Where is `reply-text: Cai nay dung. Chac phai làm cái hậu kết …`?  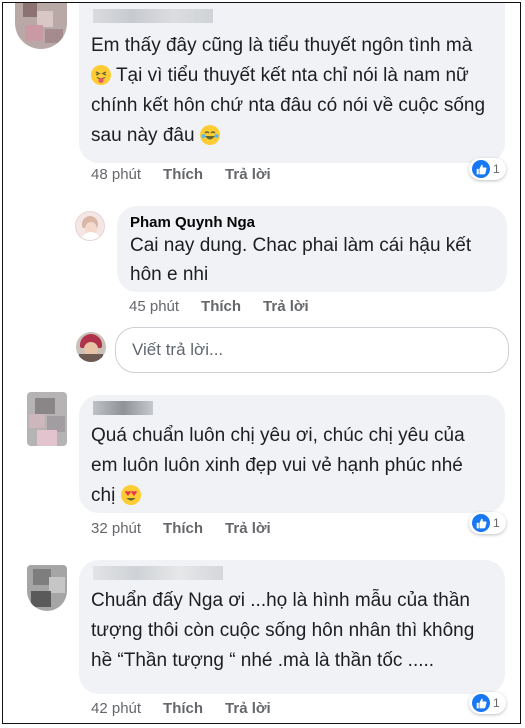
reply-text: Cai nay dung. Chac phai làm cái hậu kết … is located at coordinates (301, 260).